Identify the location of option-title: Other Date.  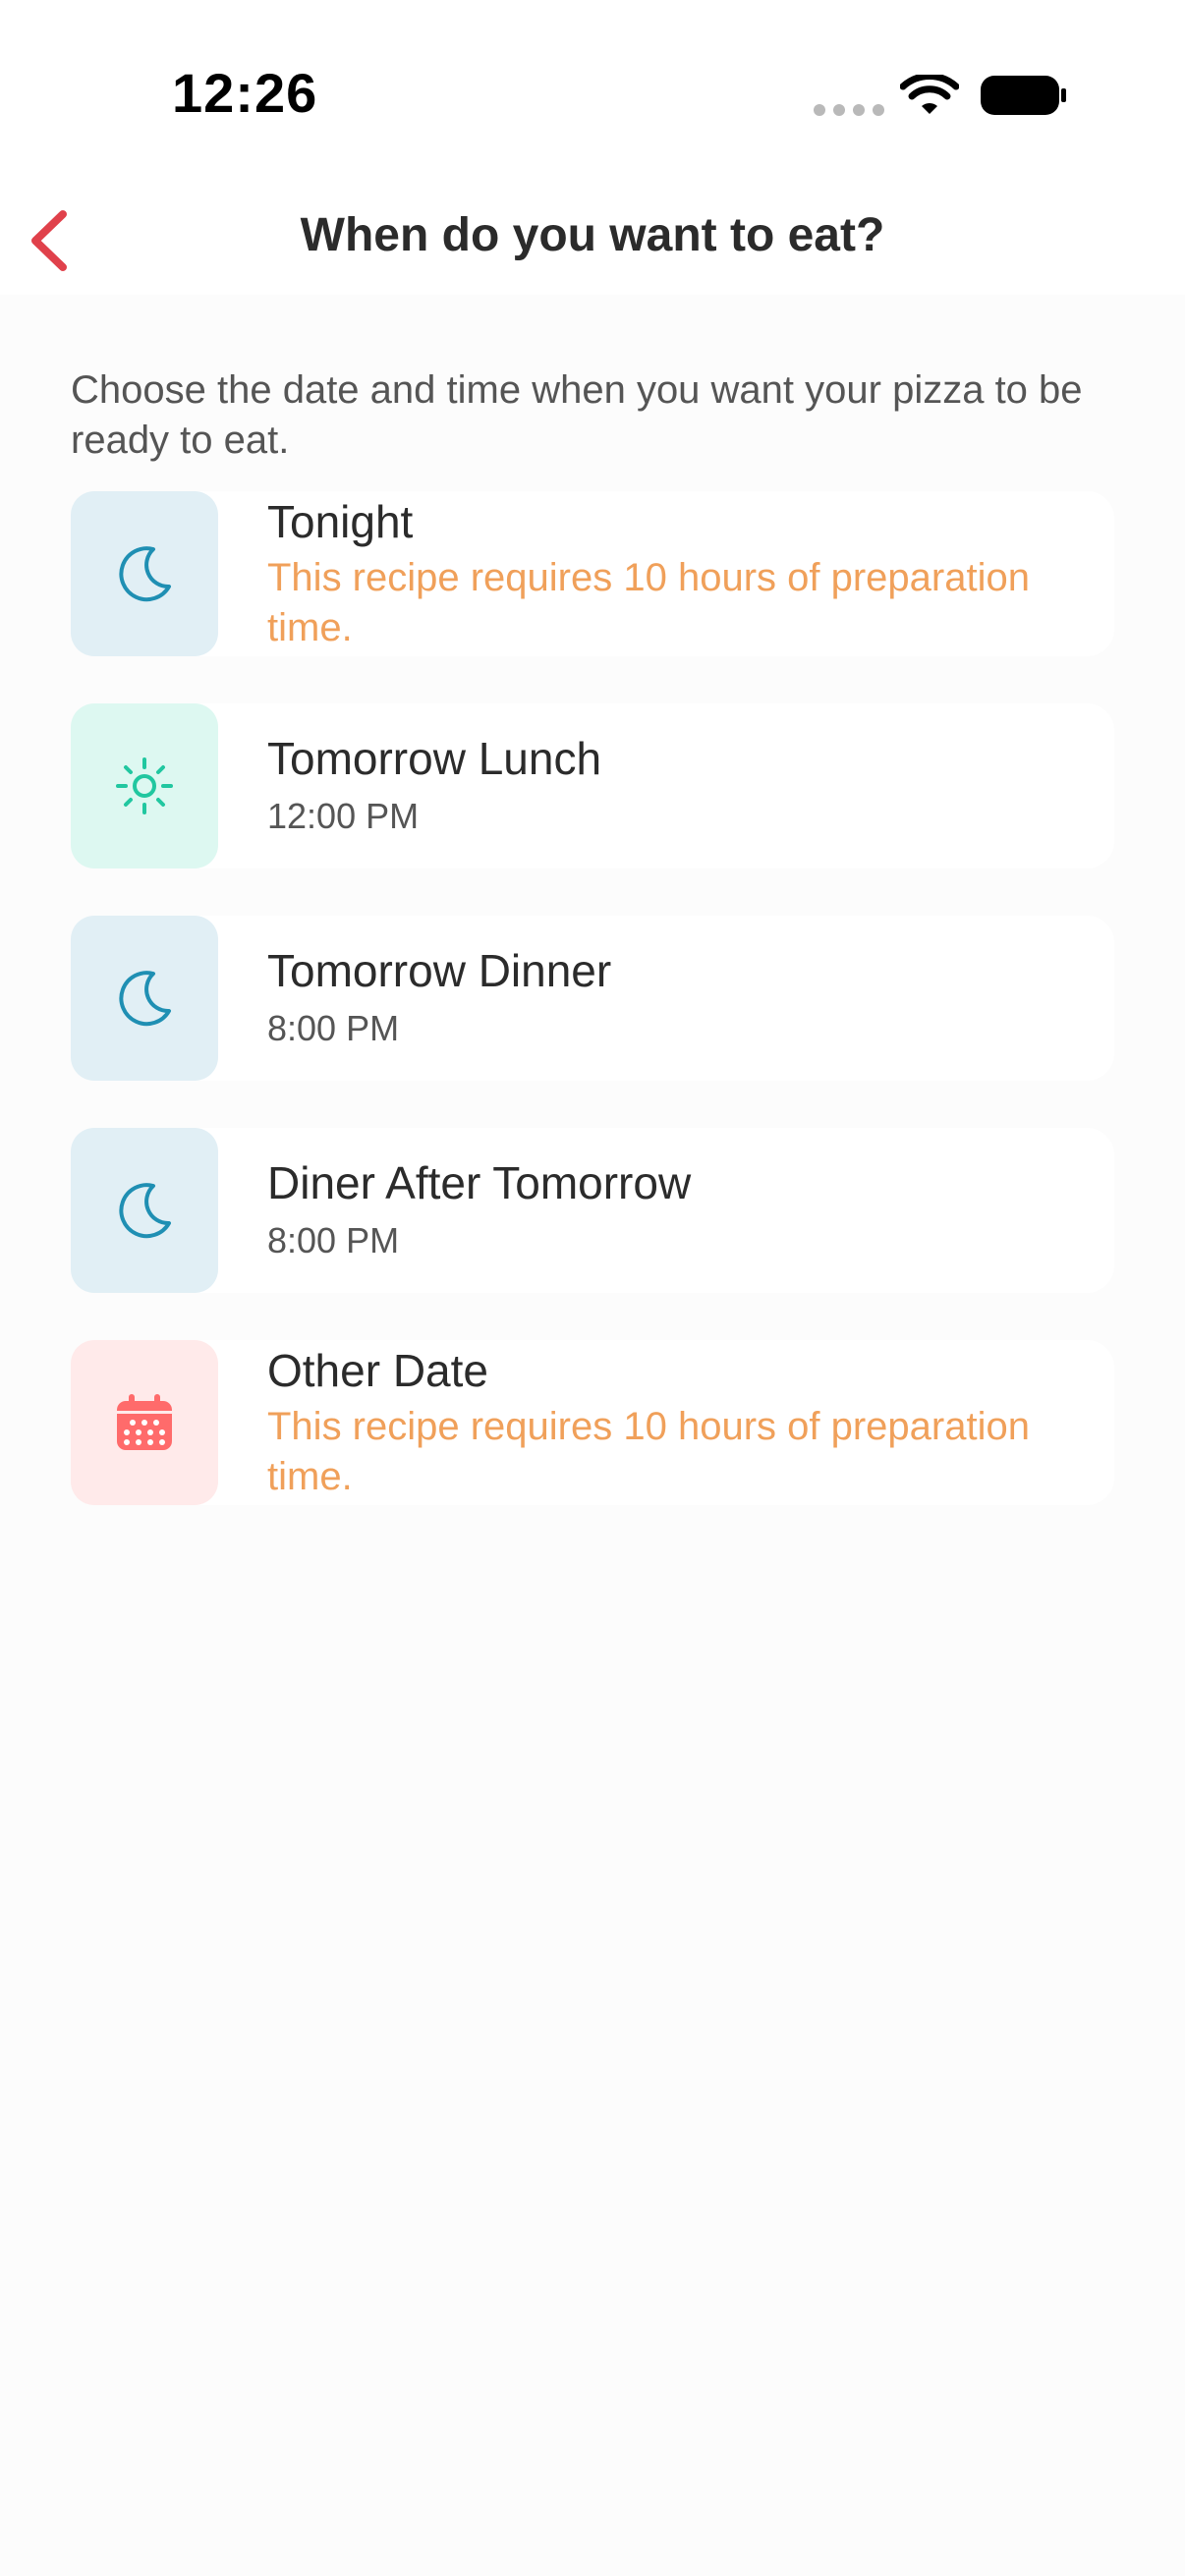
(378, 1370).